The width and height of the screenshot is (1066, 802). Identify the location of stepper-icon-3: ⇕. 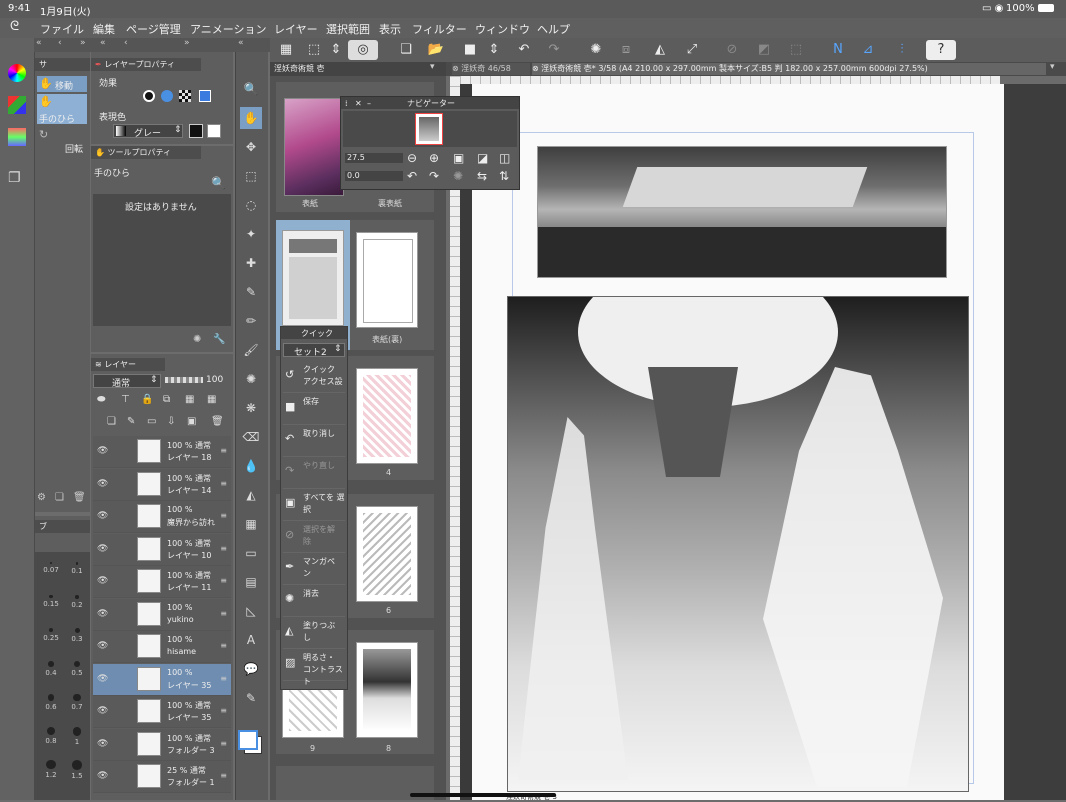
(336, 50).